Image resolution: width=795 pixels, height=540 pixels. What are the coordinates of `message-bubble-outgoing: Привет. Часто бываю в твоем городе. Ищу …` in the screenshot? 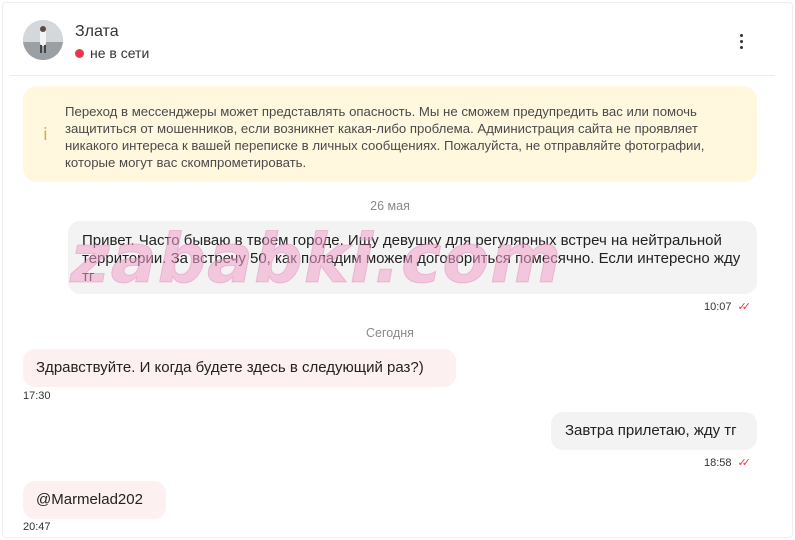 It's located at (412, 257).